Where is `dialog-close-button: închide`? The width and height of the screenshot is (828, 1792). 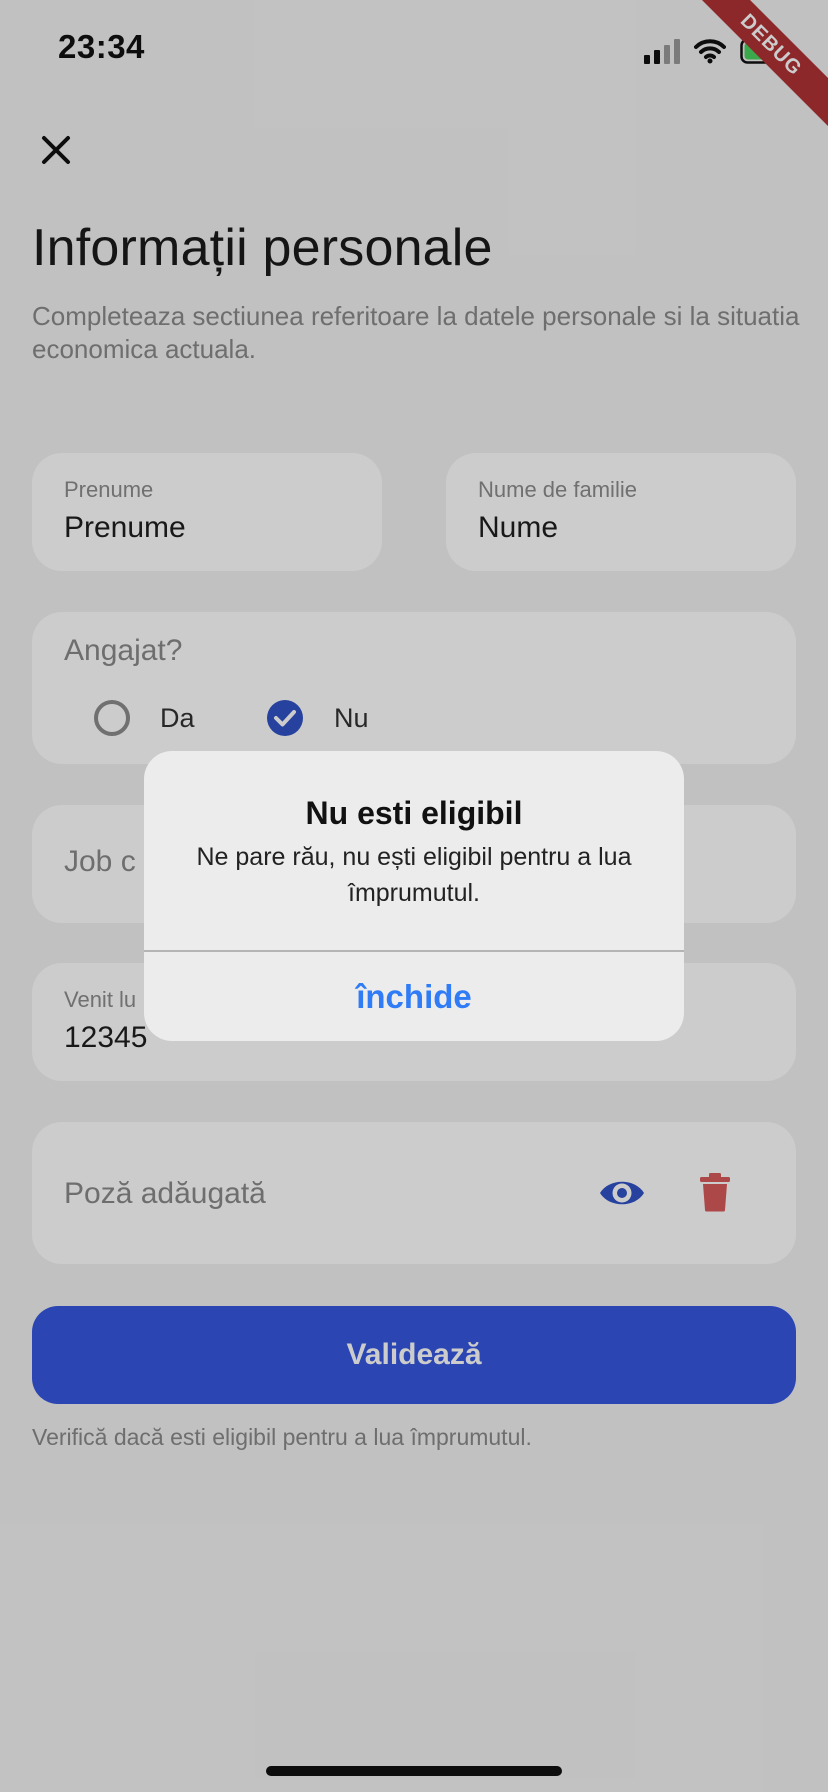
dialog-close-button: închide is located at coordinates (414, 996).